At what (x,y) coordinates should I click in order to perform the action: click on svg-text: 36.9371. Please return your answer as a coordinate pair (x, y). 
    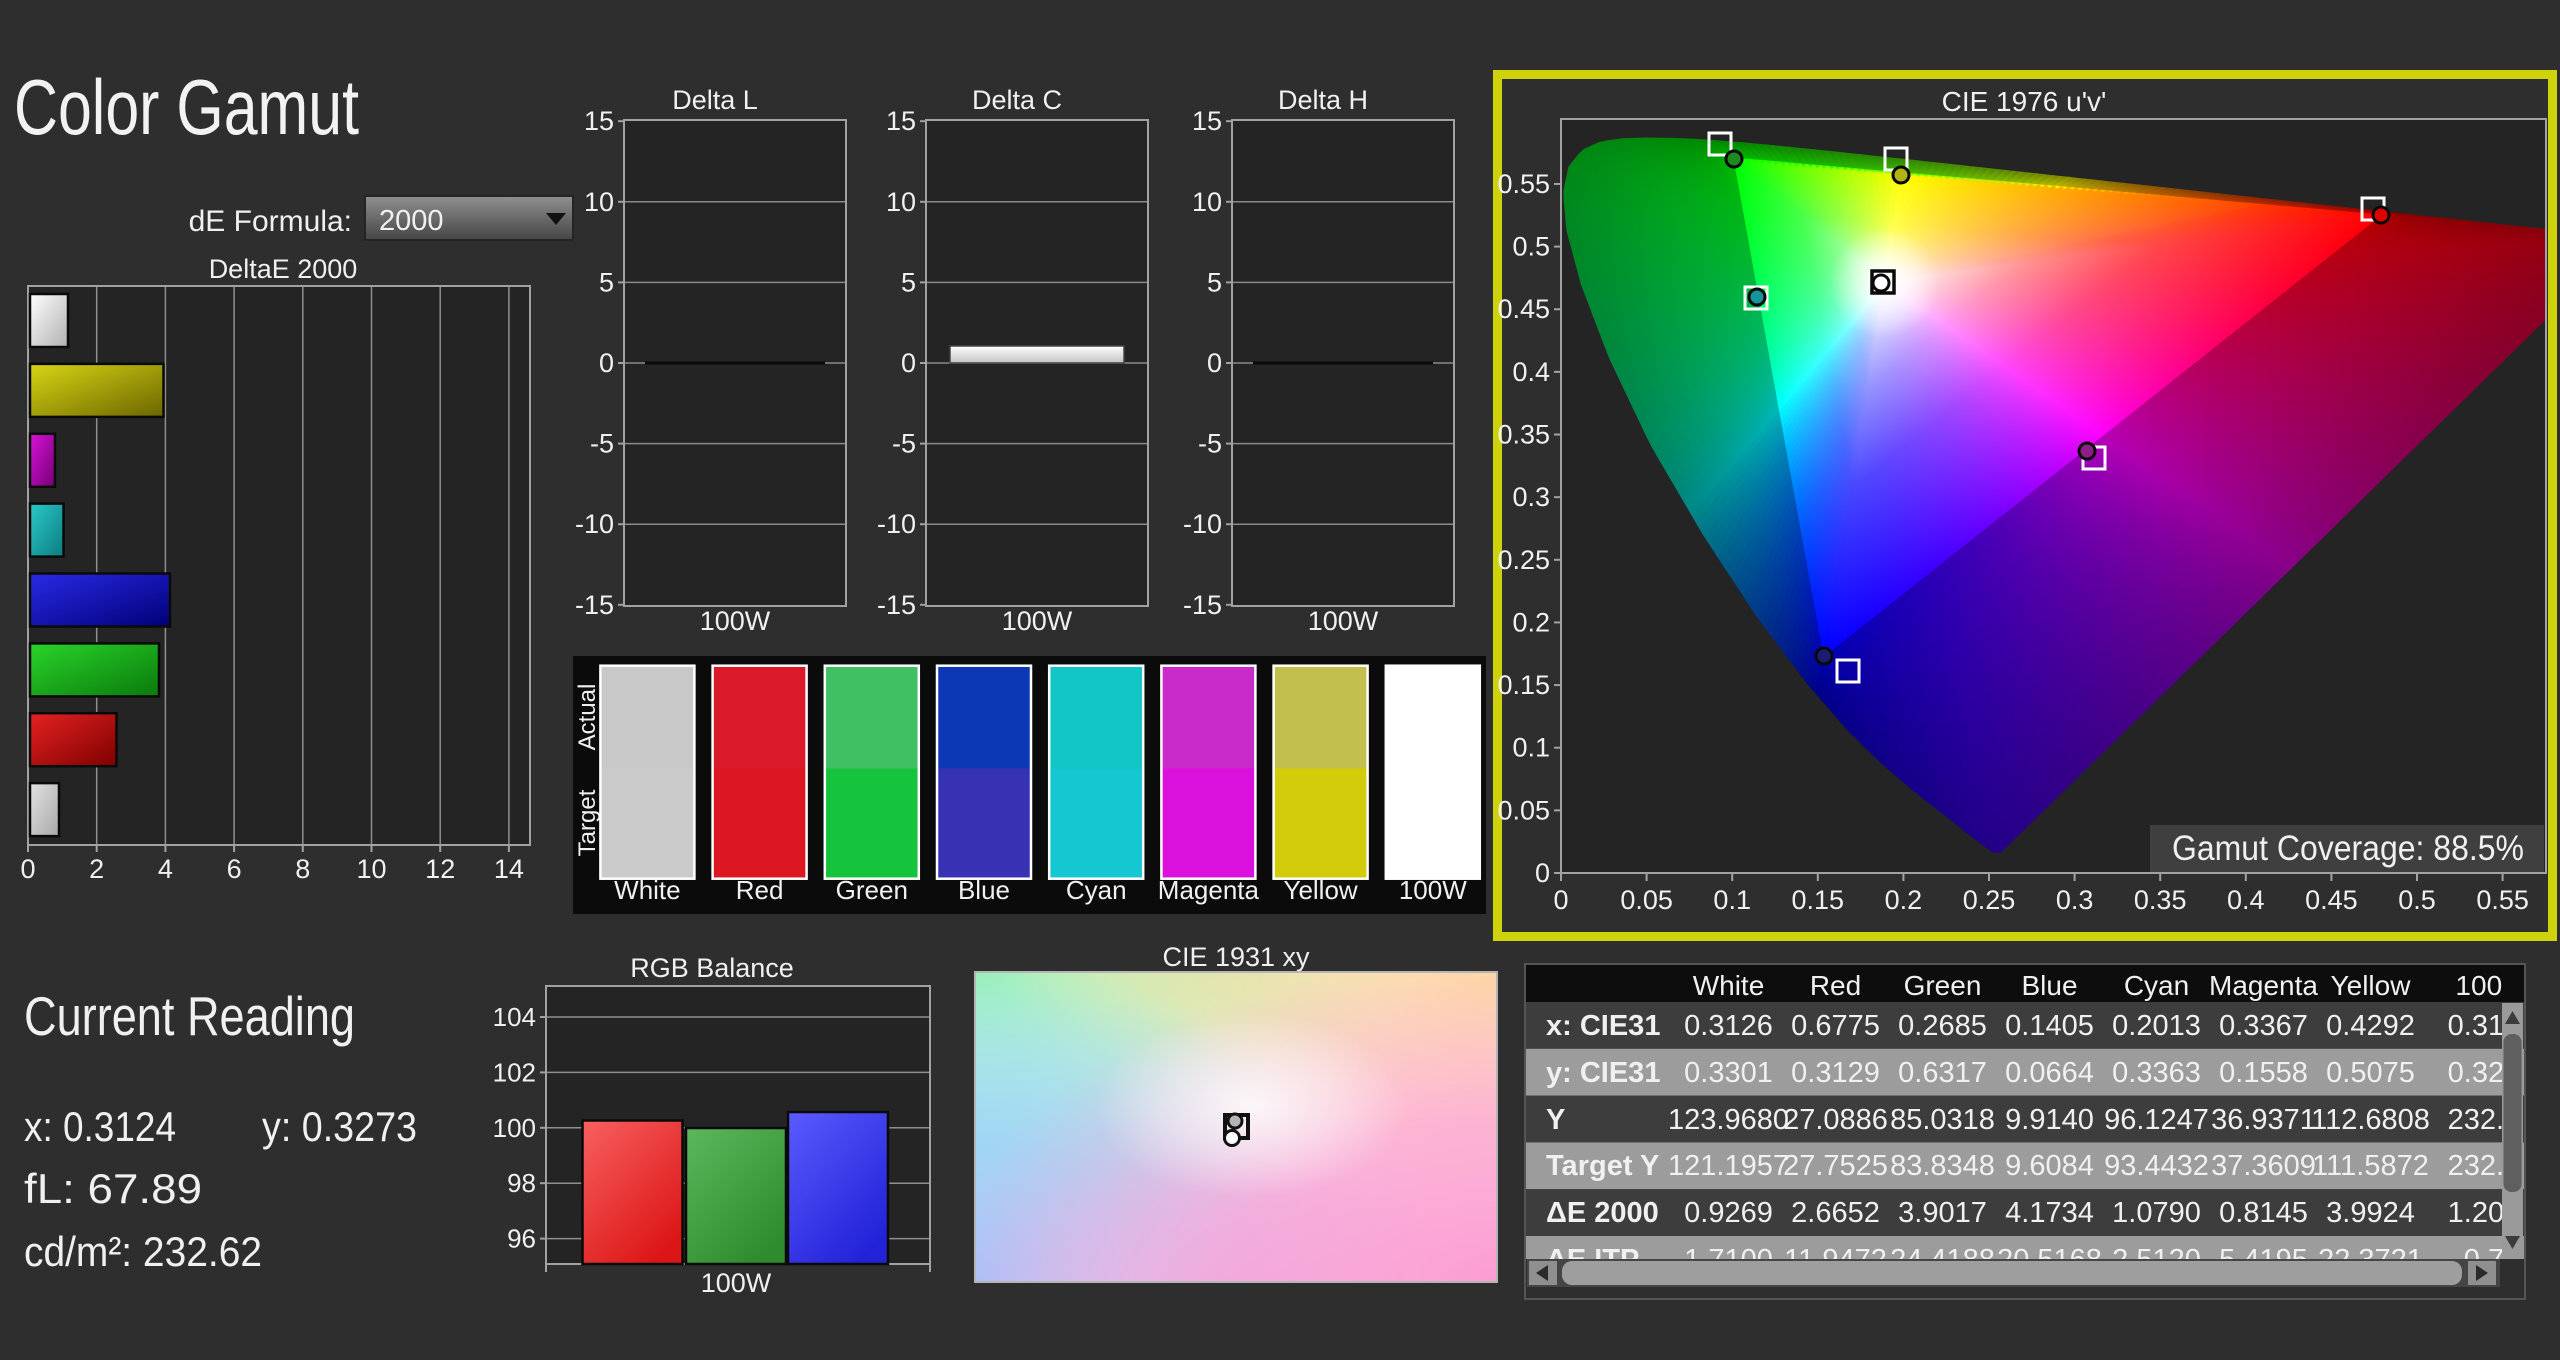
    Looking at the image, I should click on (2263, 1120).